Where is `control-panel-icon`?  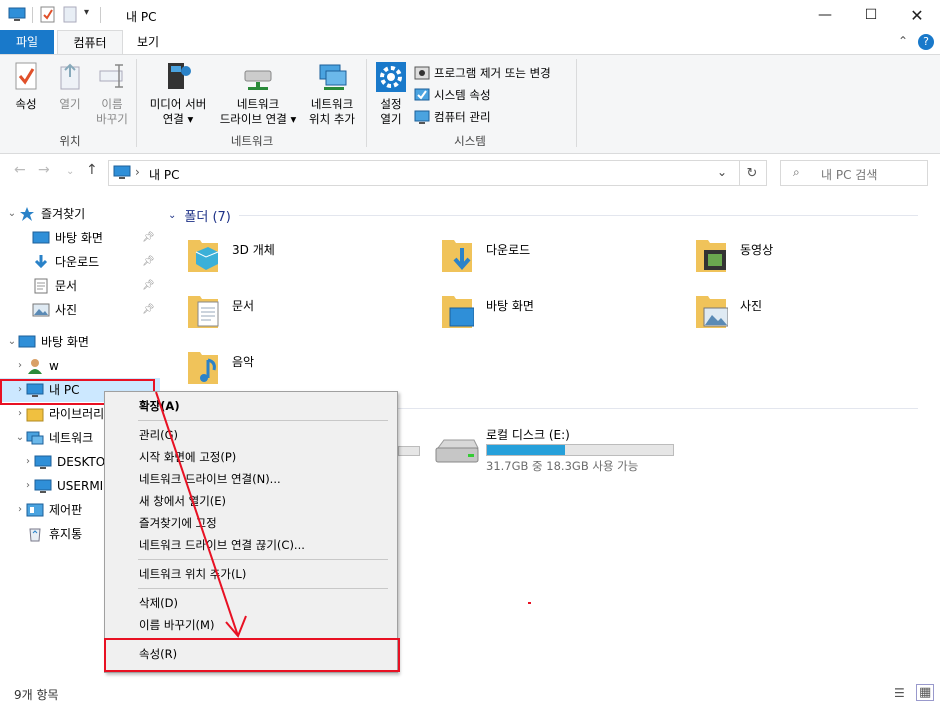
control-panel-icon is located at coordinates (35, 510).